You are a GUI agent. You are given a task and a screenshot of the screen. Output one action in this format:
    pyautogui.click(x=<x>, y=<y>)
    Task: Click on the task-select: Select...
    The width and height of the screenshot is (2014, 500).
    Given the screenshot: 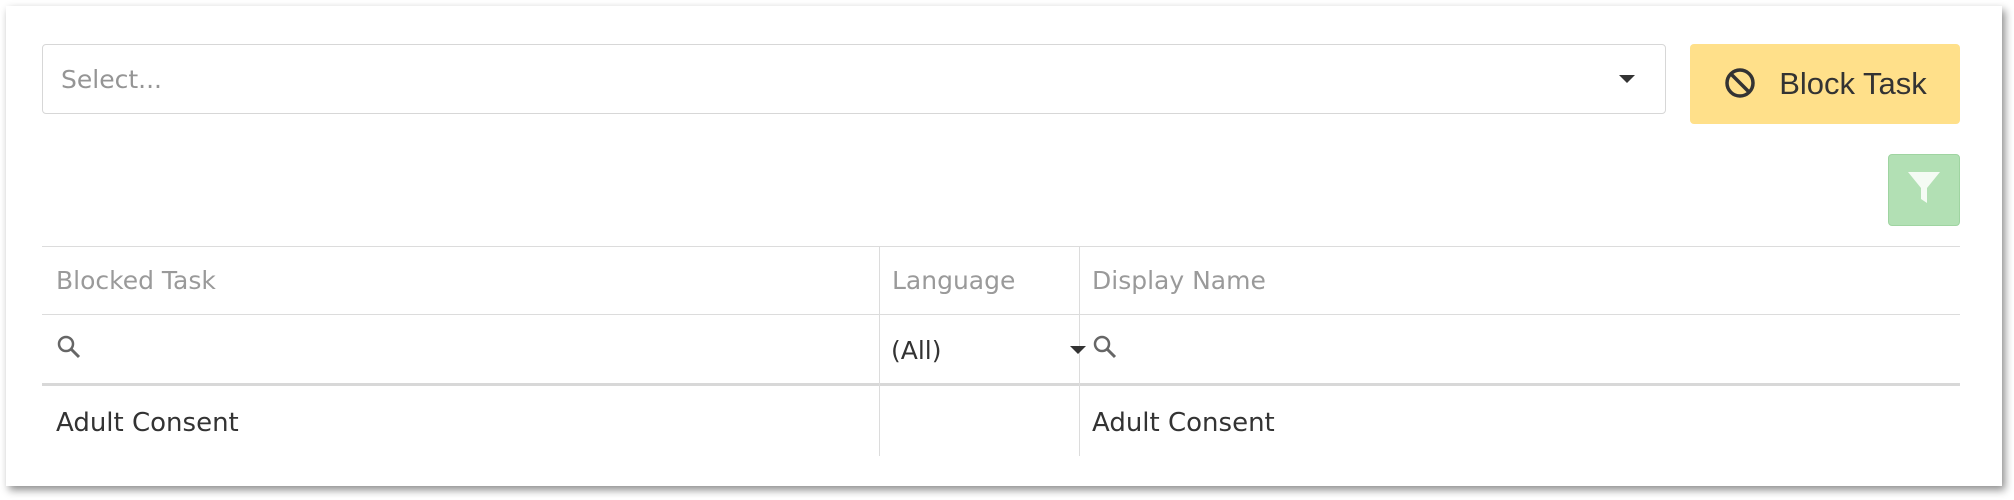 What is the action you would take?
    pyautogui.click(x=854, y=79)
    